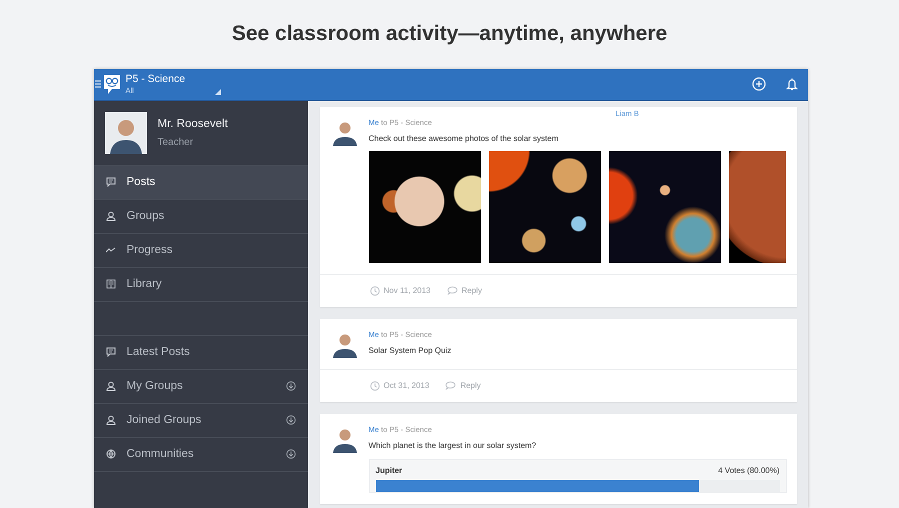 This screenshot has width=899, height=508. Describe the element at coordinates (201, 421) in the screenshot. I see `sidebar-item: Joined Groups` at that location.